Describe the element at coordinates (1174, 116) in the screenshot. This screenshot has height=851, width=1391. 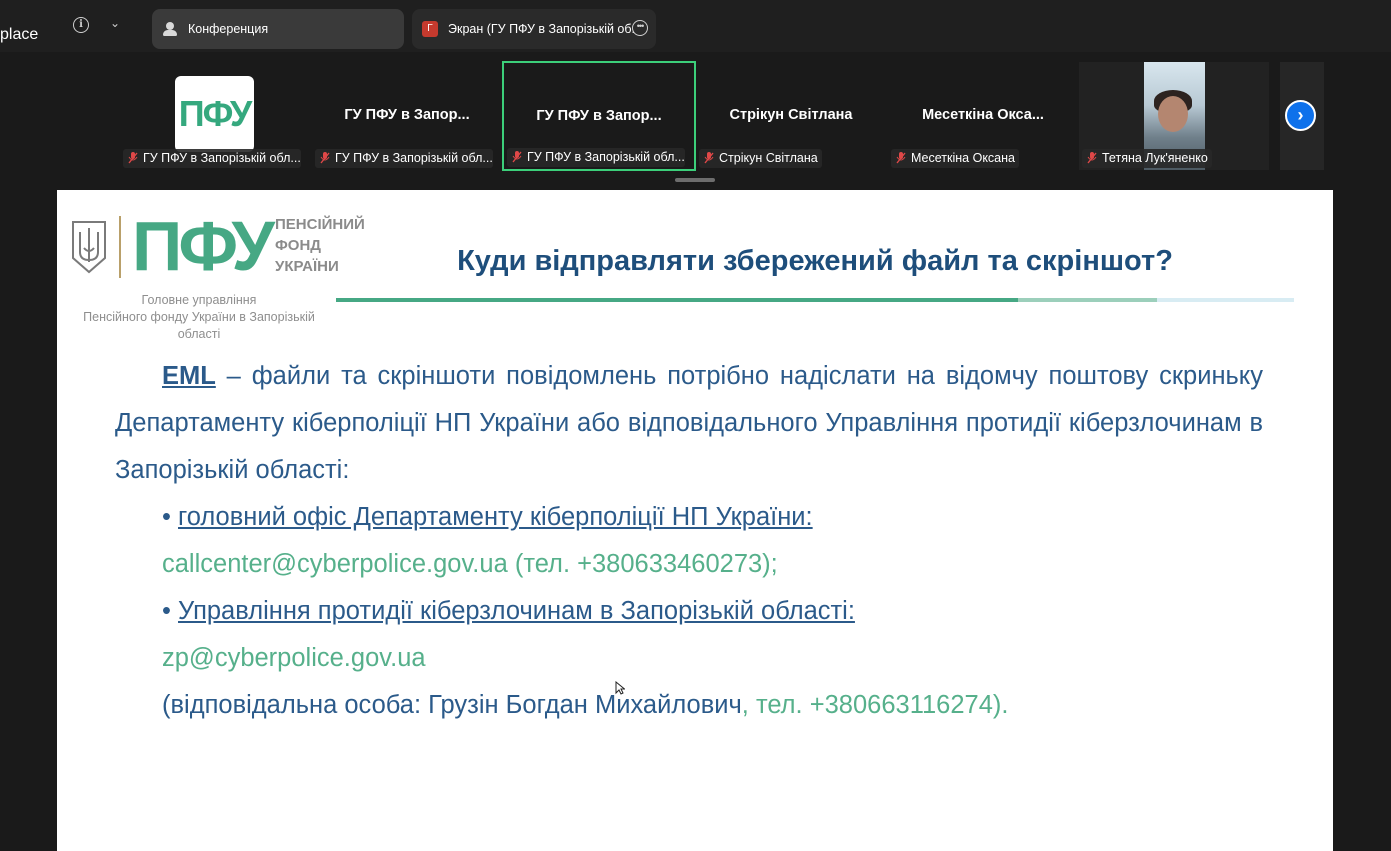
I see `participant-tile-video: Тетяна Лук'яненко` at that location.